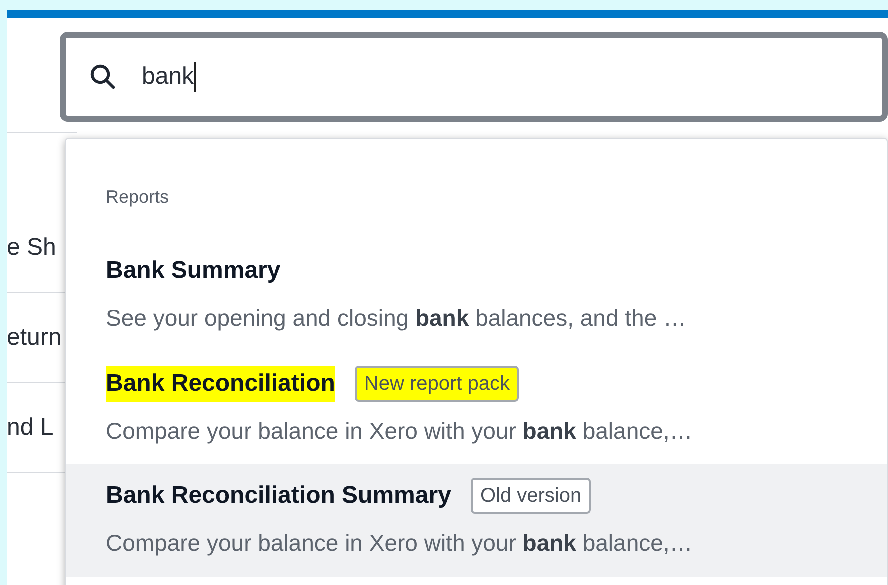 Image resolution: width=888 pixels, height=585 pixels. I want to click on search-icon, so click(103, 77).